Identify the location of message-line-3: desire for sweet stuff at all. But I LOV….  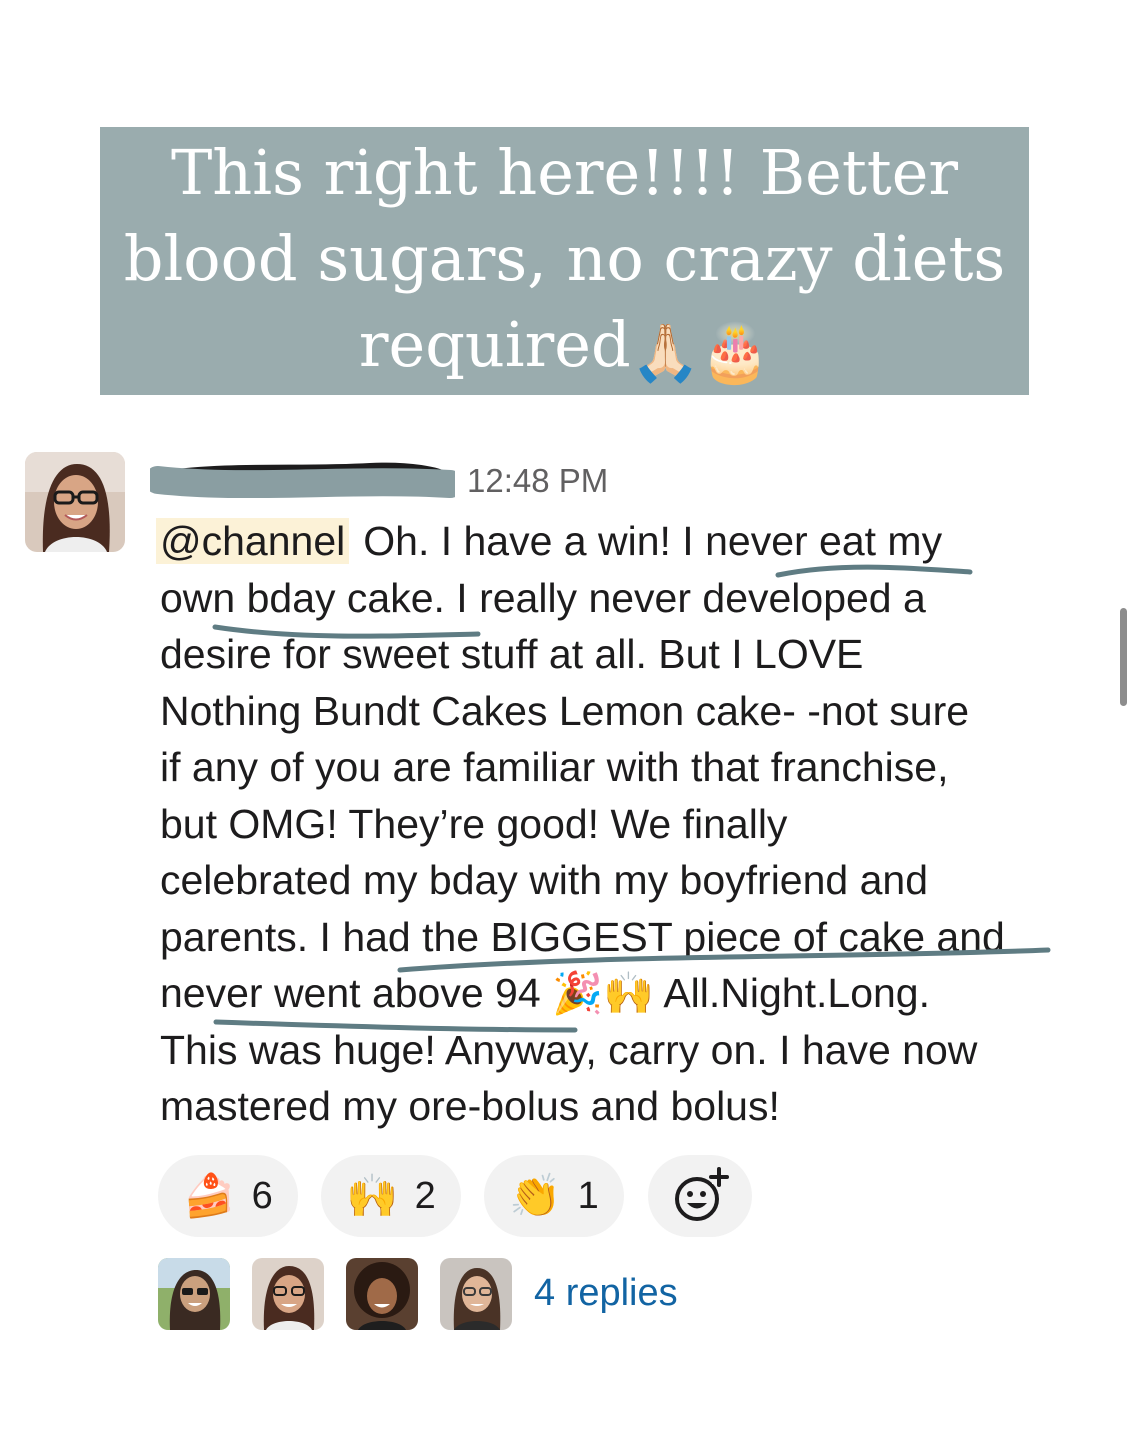
(512, 654).